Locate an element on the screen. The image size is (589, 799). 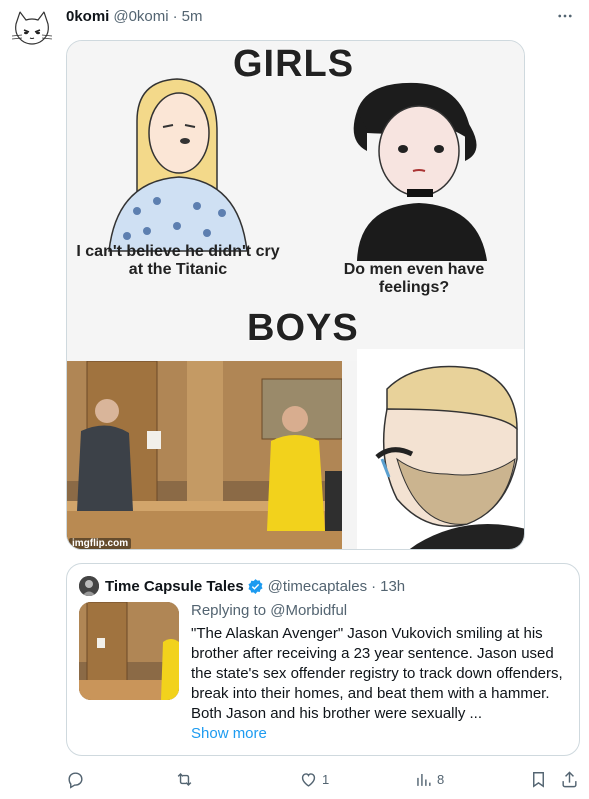
like-count: 1 is located at coordinates (326, 779).